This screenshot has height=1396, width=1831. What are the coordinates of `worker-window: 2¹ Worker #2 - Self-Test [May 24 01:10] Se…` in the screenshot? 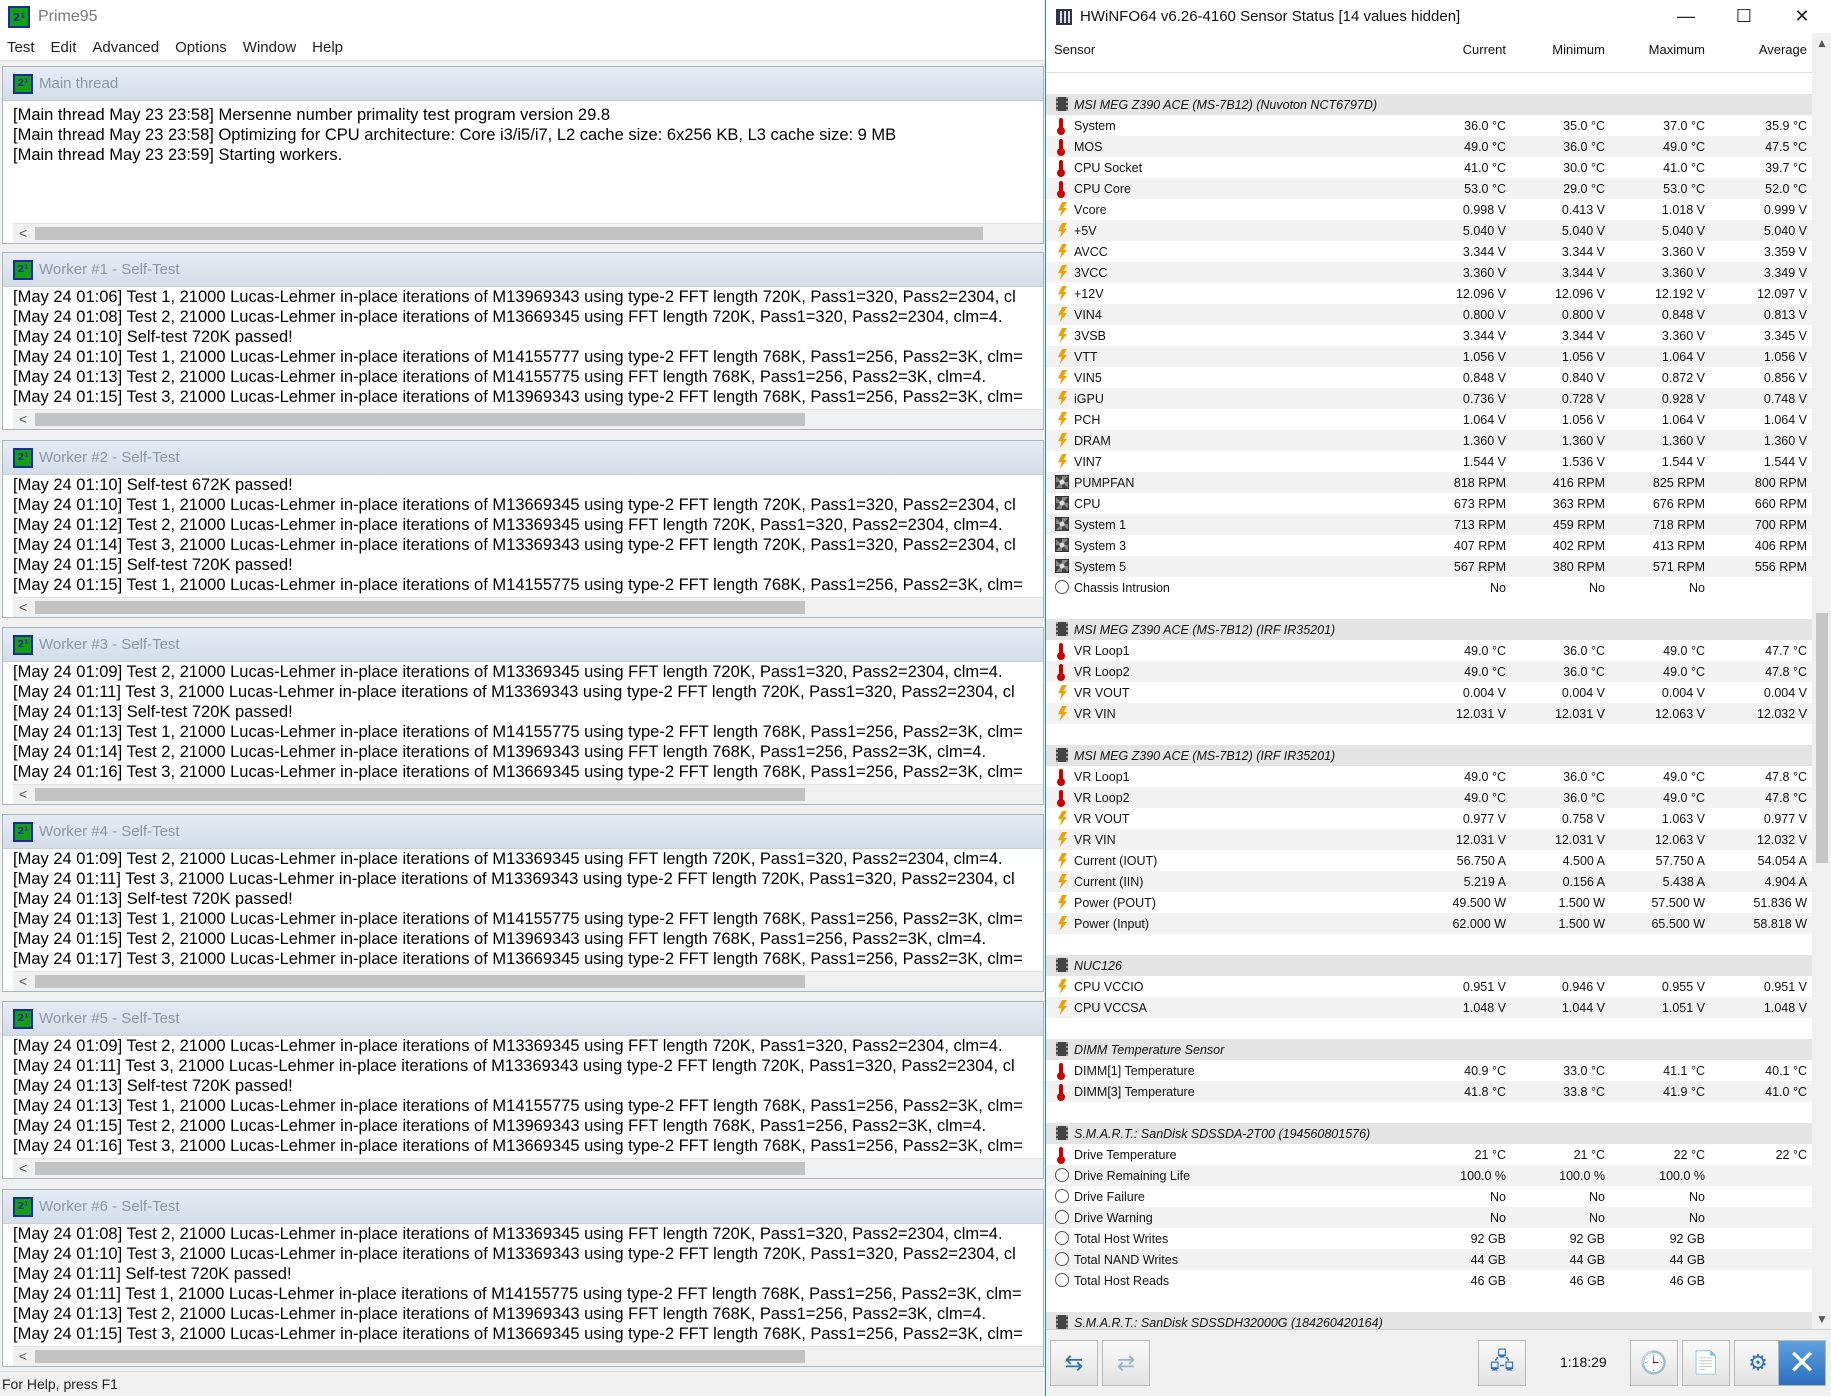 It's located at (523, 529).